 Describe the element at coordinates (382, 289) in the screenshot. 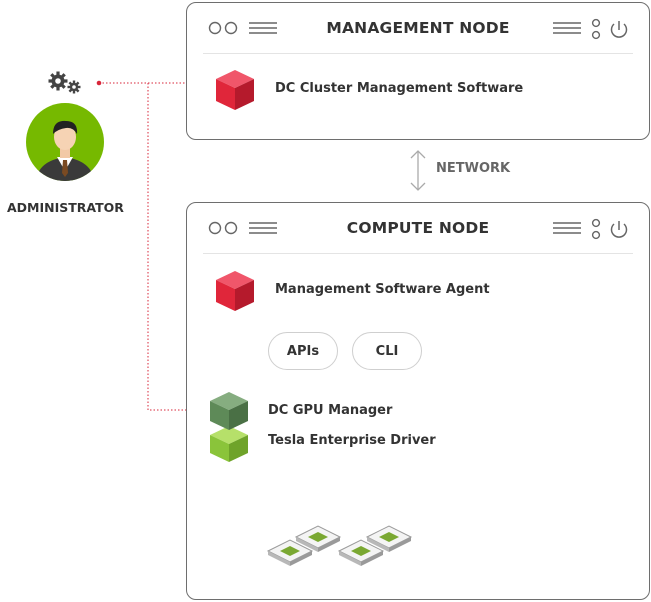

I see `agent-label: Management Software Agent` at that location.